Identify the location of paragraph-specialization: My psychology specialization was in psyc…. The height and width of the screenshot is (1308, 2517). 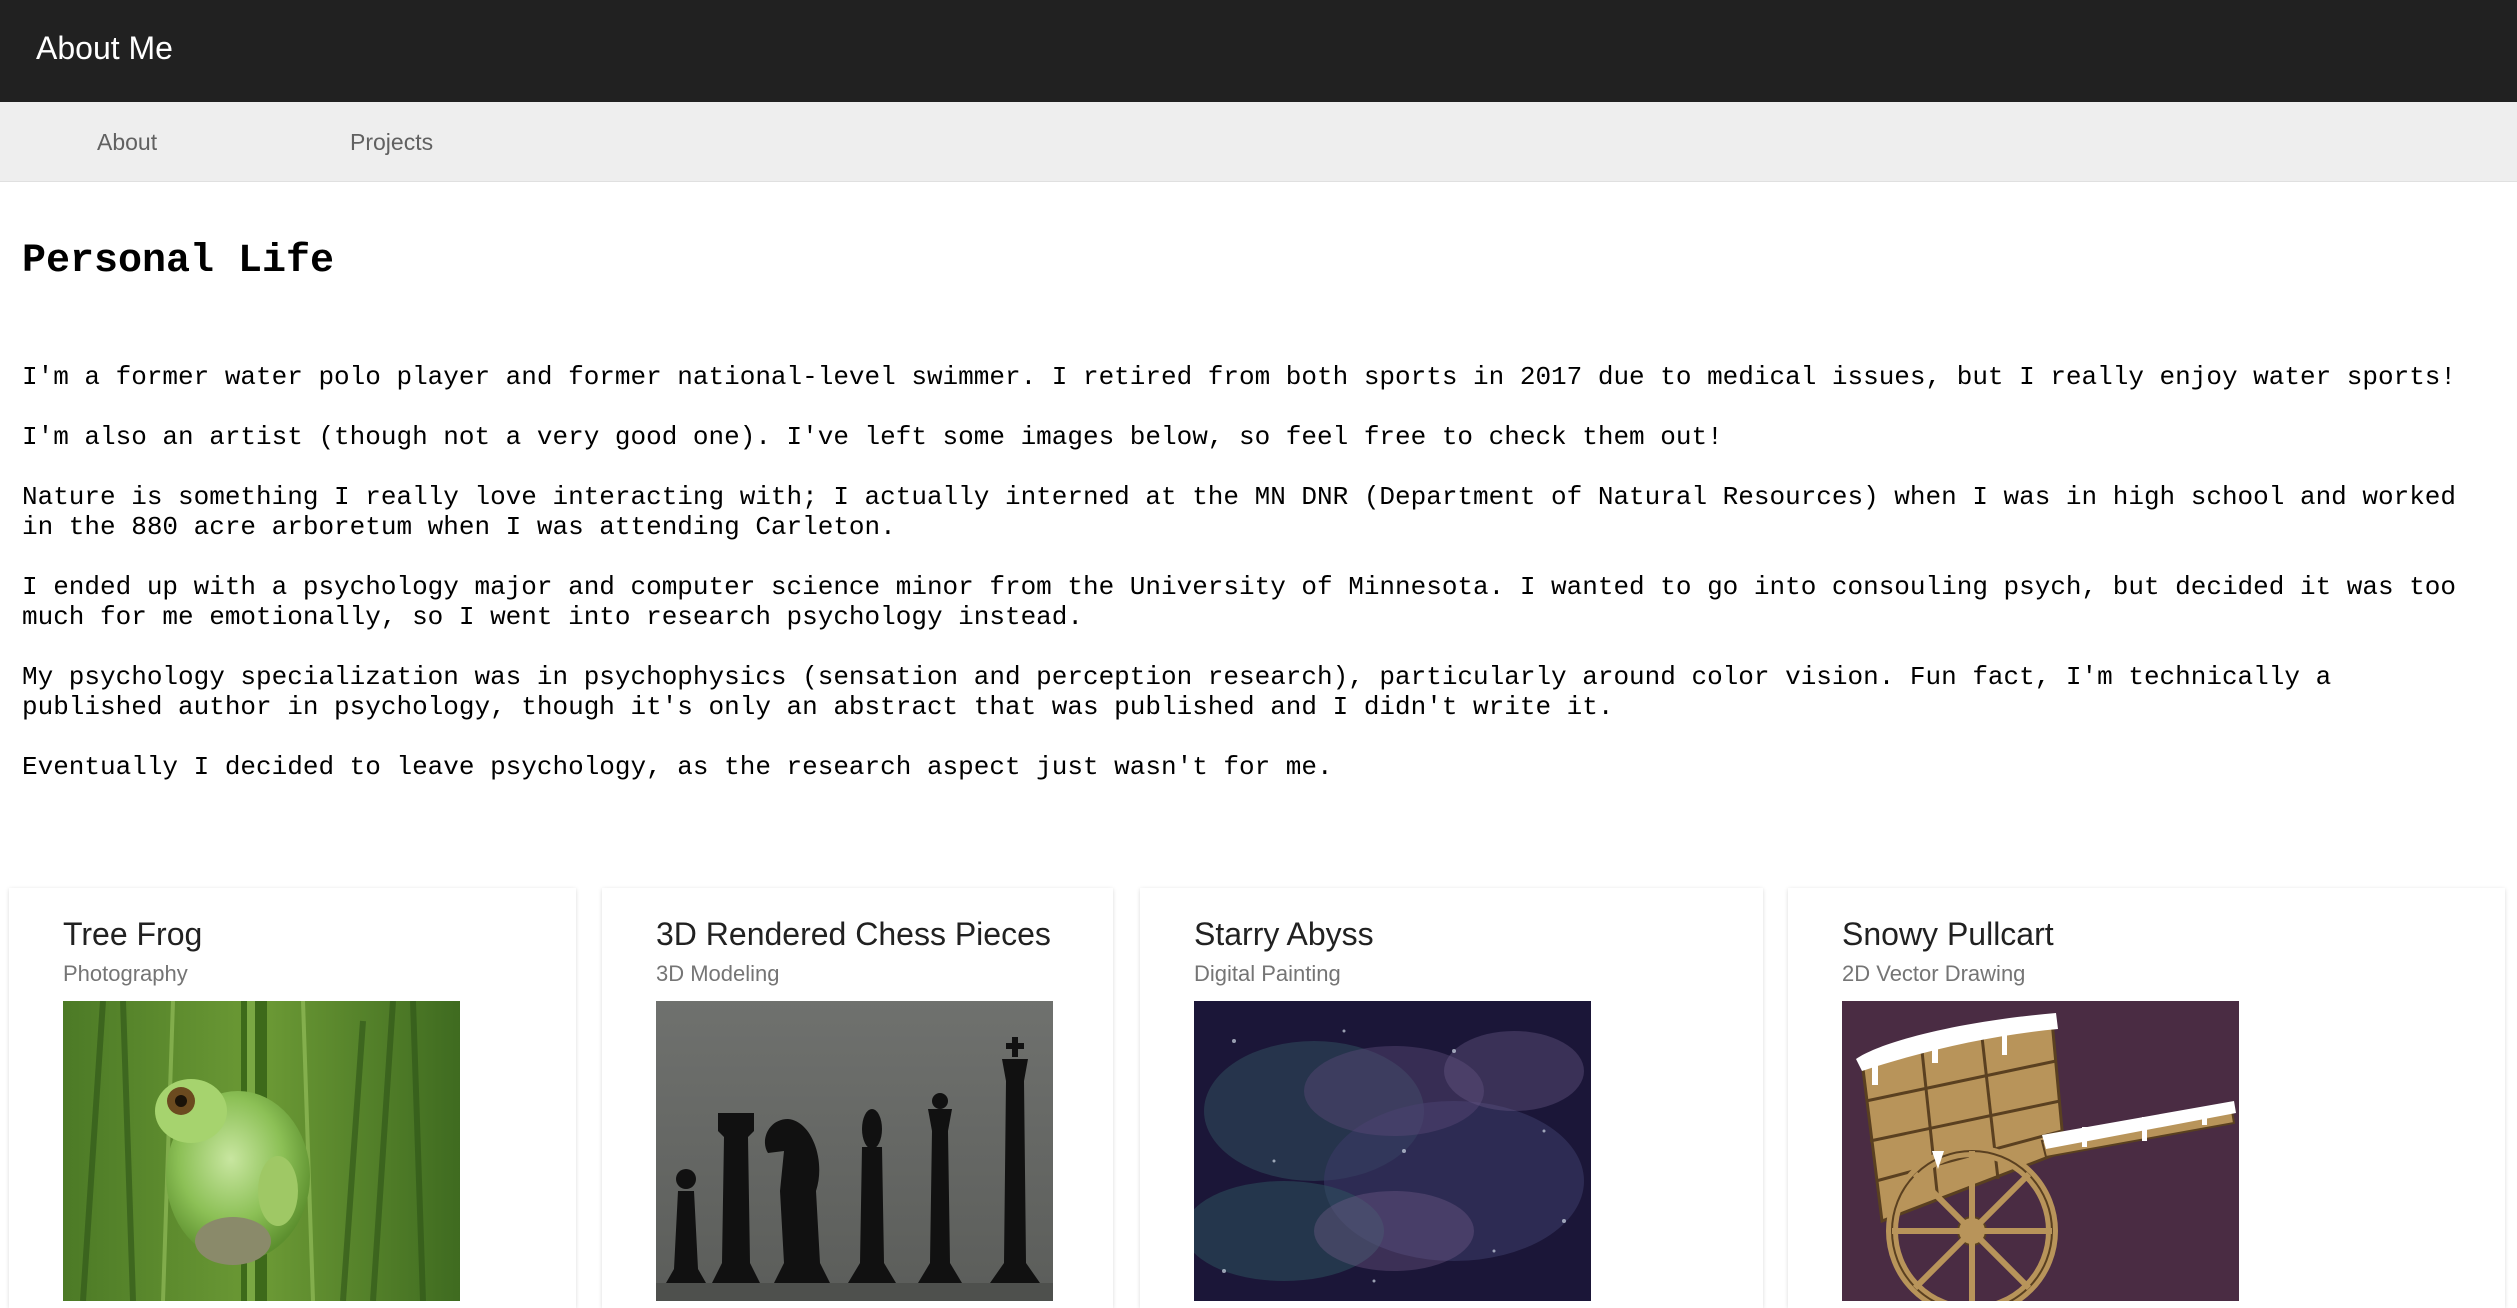
(1177, 692).